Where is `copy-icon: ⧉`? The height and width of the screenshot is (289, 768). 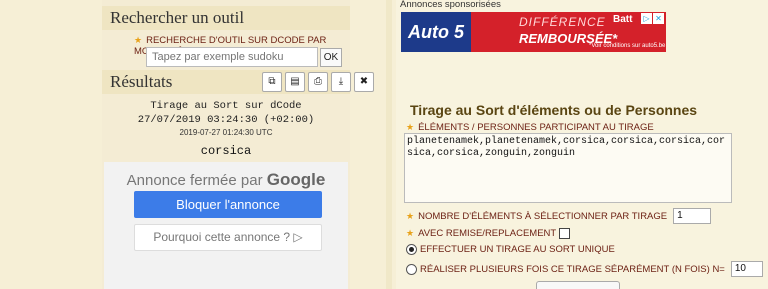 copy-icon: ⧉ is located at coordinates (272, 82).